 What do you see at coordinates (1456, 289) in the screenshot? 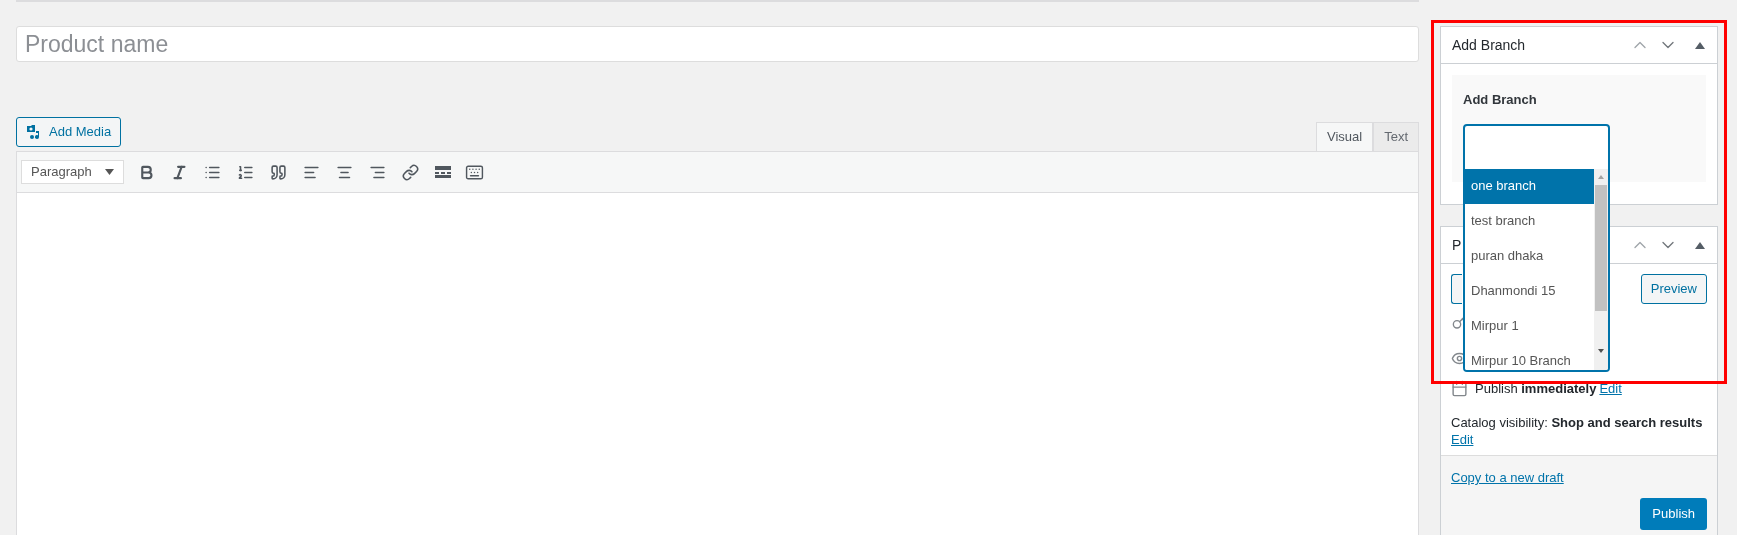
I see `secondary-button` at bounding box center [1456, 289].